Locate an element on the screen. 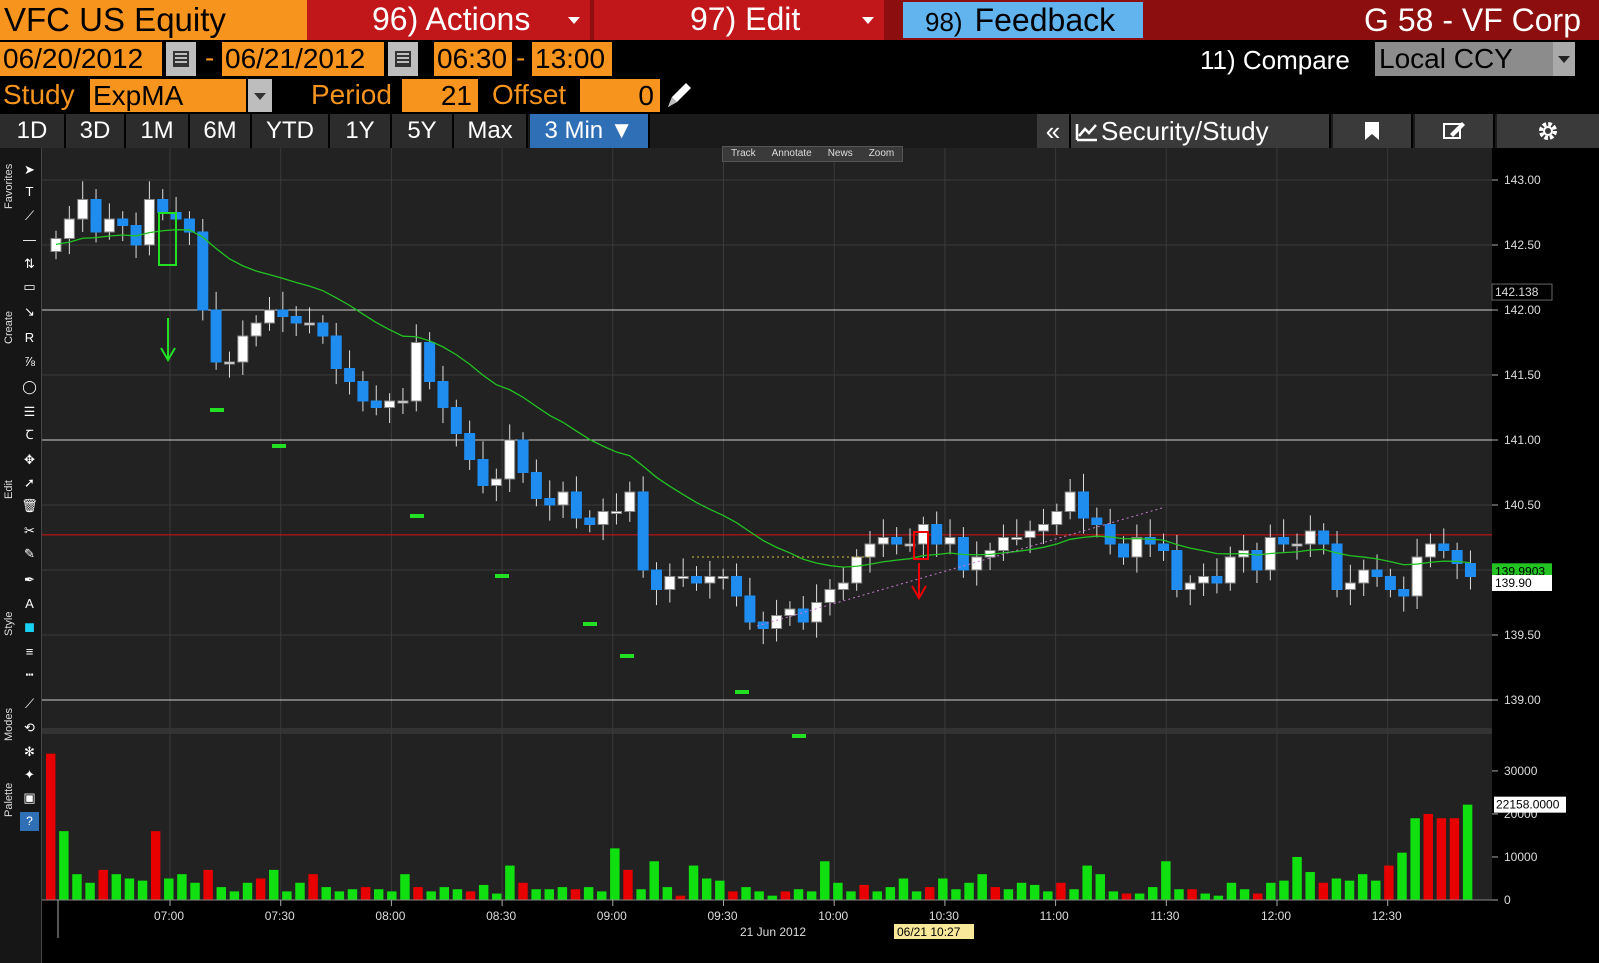  eraser-icon: ⟋ is located at coordinates (29, 703).